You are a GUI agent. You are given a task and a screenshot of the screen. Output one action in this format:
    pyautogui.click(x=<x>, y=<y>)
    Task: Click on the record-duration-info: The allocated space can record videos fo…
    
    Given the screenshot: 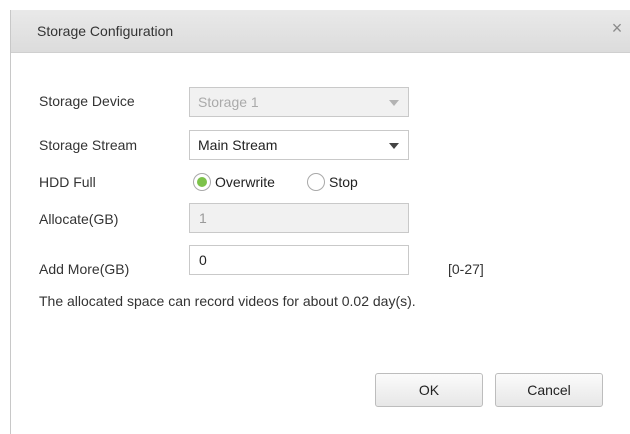 What is the action you would take?
    pyautogui.click(x=227, y=301)
    